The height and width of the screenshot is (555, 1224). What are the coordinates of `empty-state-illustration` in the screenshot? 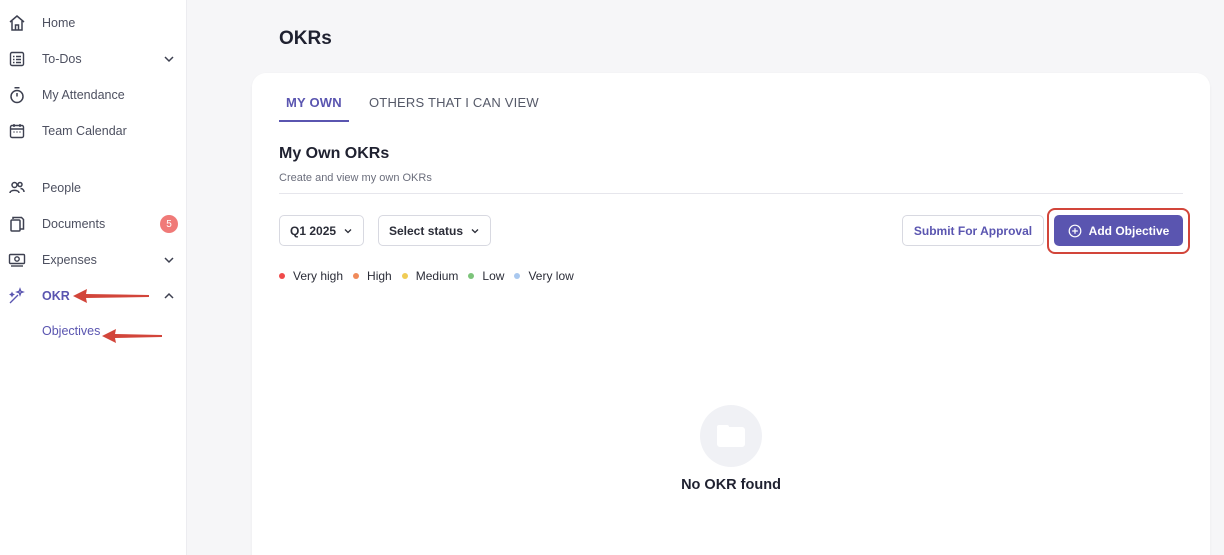 It's located at (731, 436).